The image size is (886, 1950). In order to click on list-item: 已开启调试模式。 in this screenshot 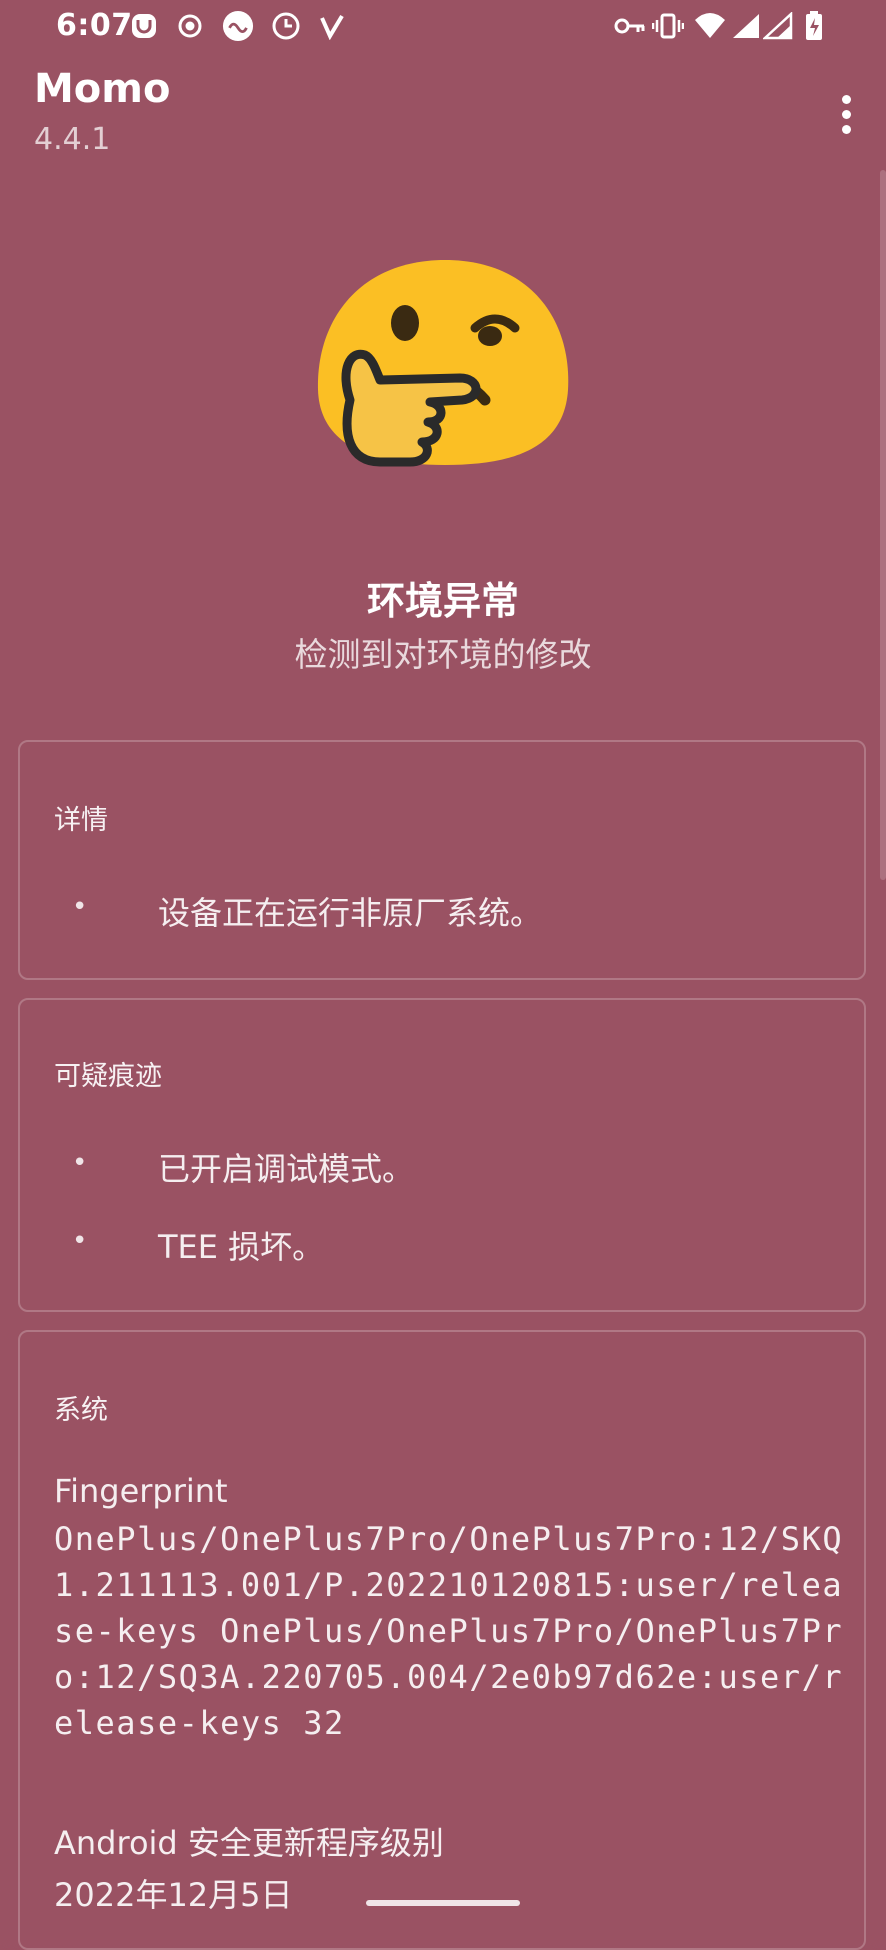, I will do `click(286, 1169)`.